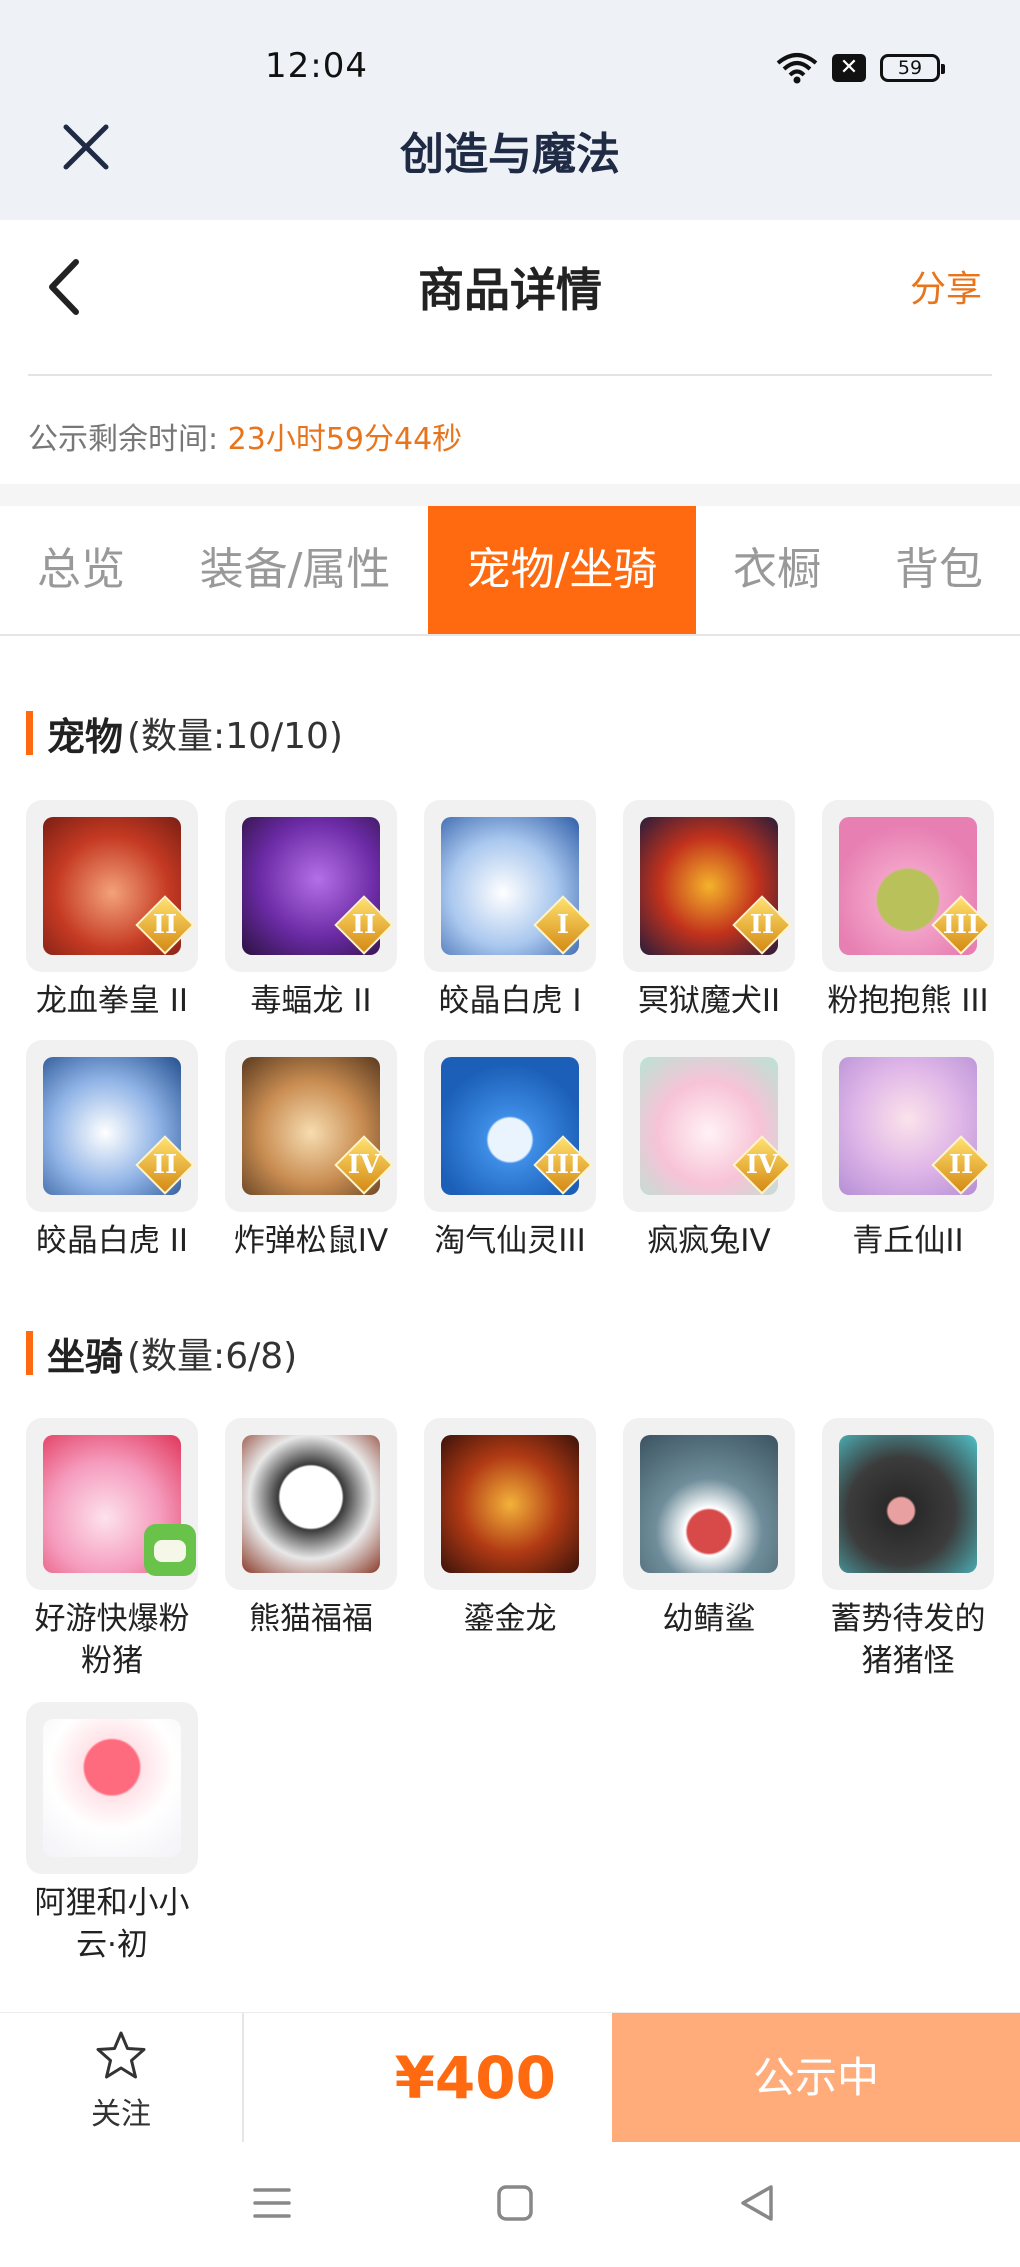 The height and width of the screenshot is (2267, 1020). What do you see at coordinates (946, 286) in the screenshot?
I see `share-button: 分享` at bounding box center [946, 286].